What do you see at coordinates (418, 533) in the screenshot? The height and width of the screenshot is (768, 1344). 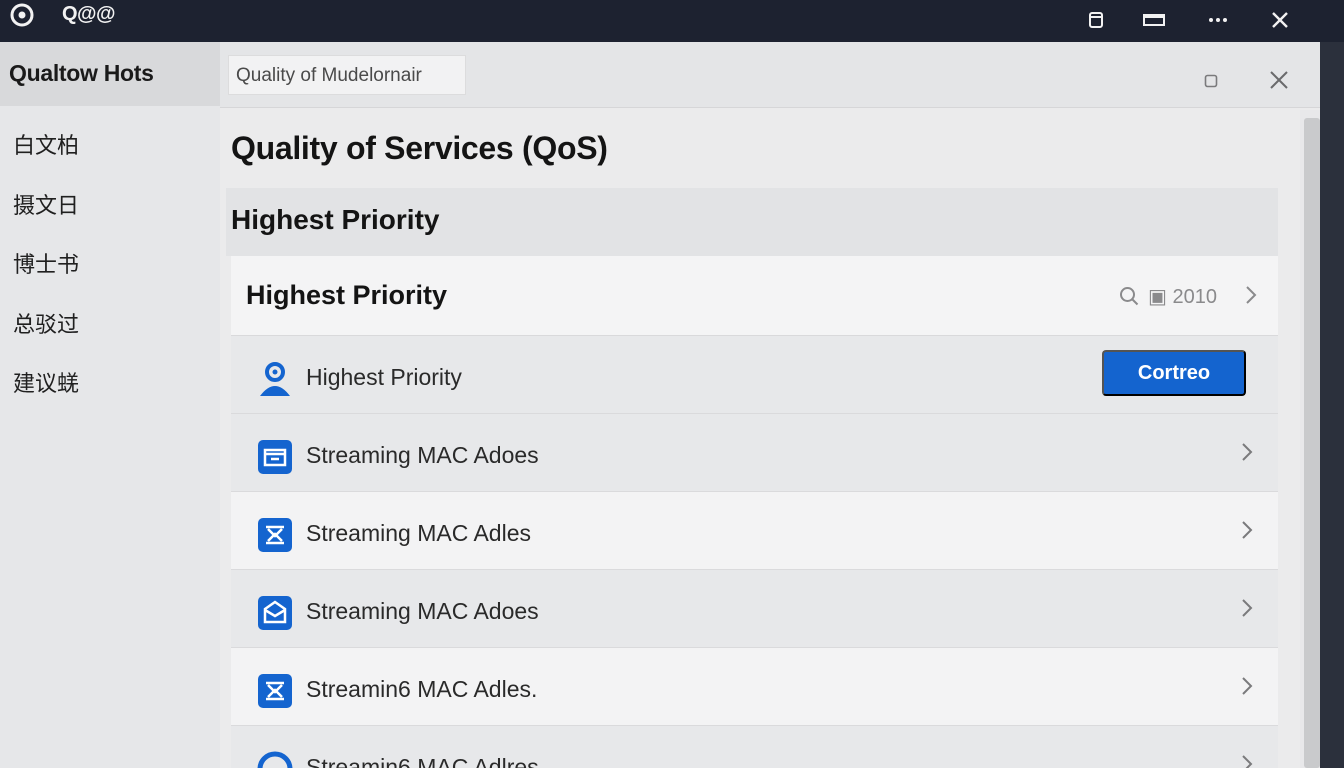 I see `list-item-label: Streaming MAC Adles` at bounding box center [418, 533].